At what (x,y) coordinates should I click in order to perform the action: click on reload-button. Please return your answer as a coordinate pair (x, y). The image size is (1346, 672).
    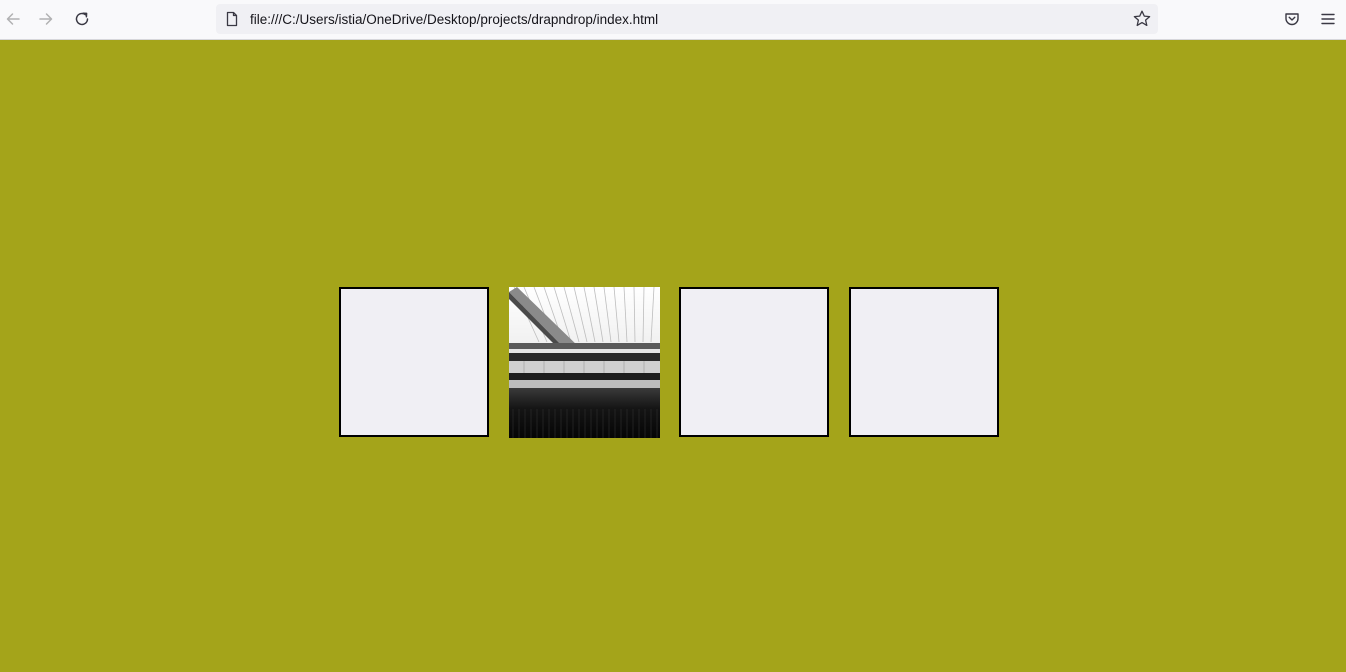
    Looking at the image, I should click on (82, 19).